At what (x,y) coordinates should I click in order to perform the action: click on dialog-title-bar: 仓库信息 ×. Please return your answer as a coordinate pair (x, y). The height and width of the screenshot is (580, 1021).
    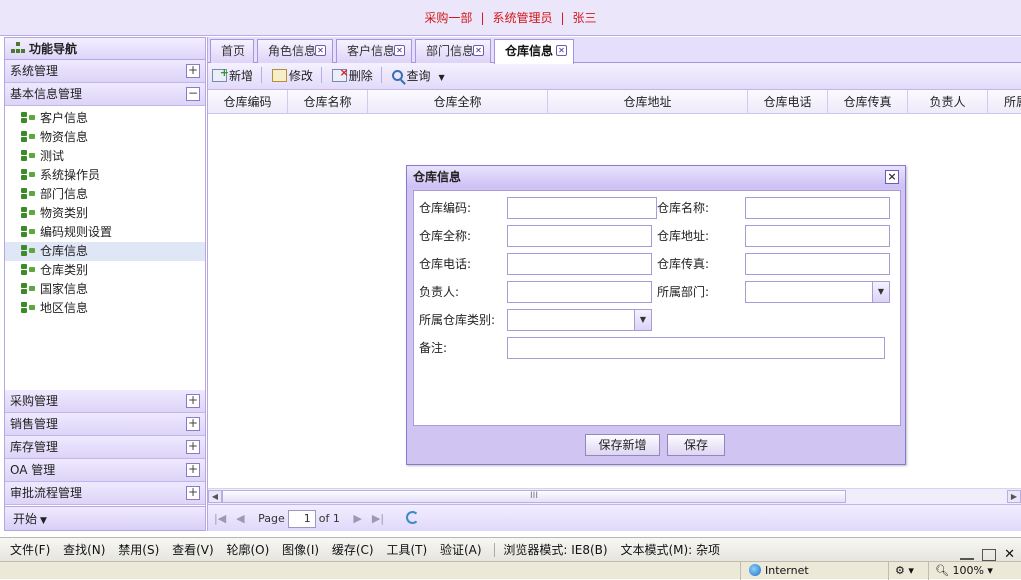
    Looking at the image, I should click on (656, 177).